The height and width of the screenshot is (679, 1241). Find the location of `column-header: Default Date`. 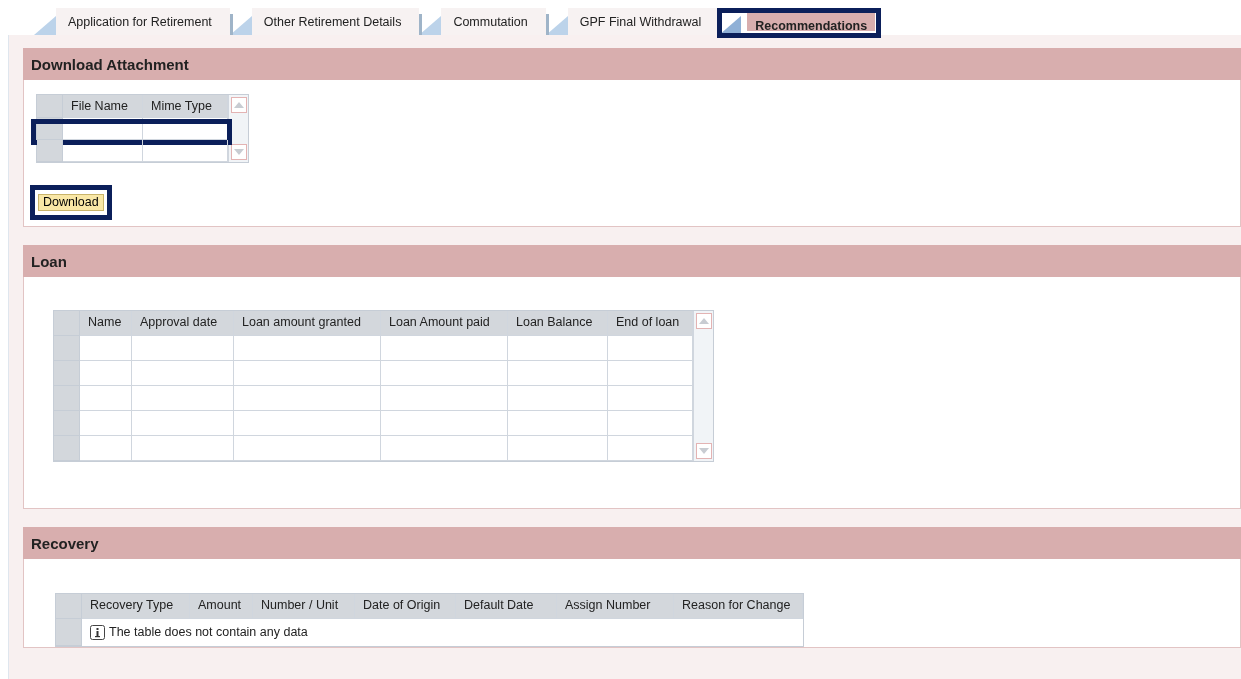

column-header: Default Date is located at coordinates (506, 606).